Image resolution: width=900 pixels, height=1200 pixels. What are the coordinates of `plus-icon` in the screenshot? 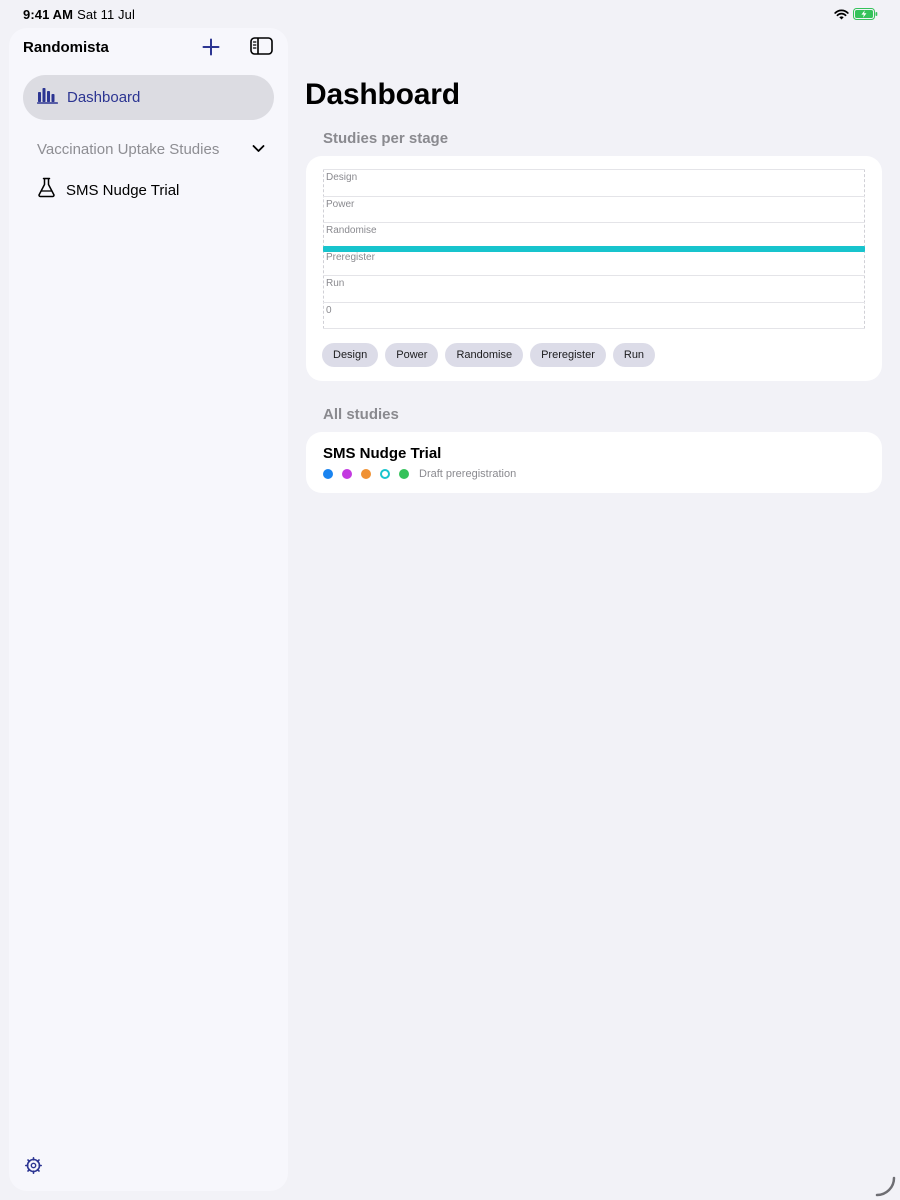 It's located at (211, 49).